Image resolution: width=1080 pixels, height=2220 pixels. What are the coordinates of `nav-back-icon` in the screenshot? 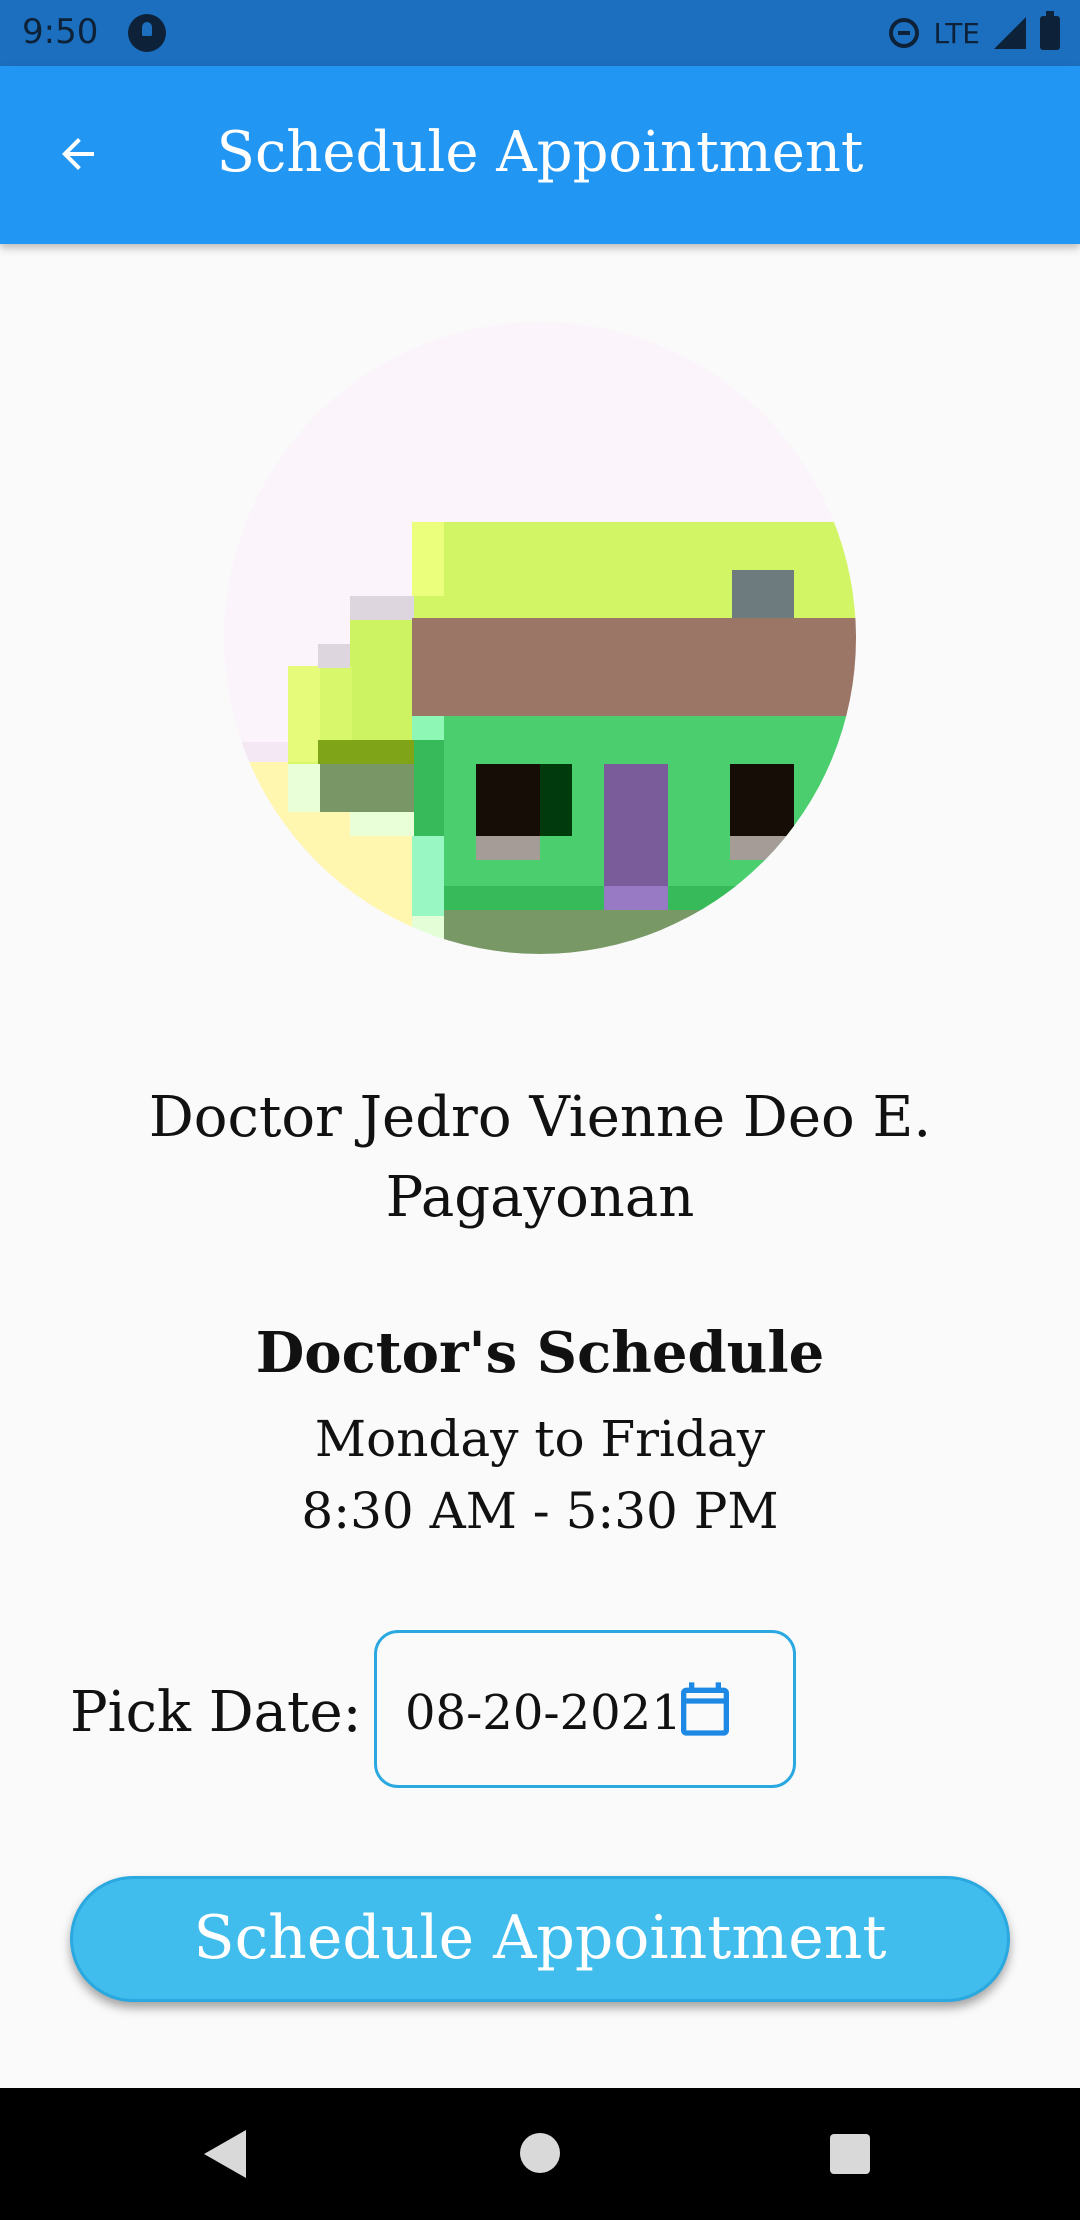 It's located at (225, 2154).